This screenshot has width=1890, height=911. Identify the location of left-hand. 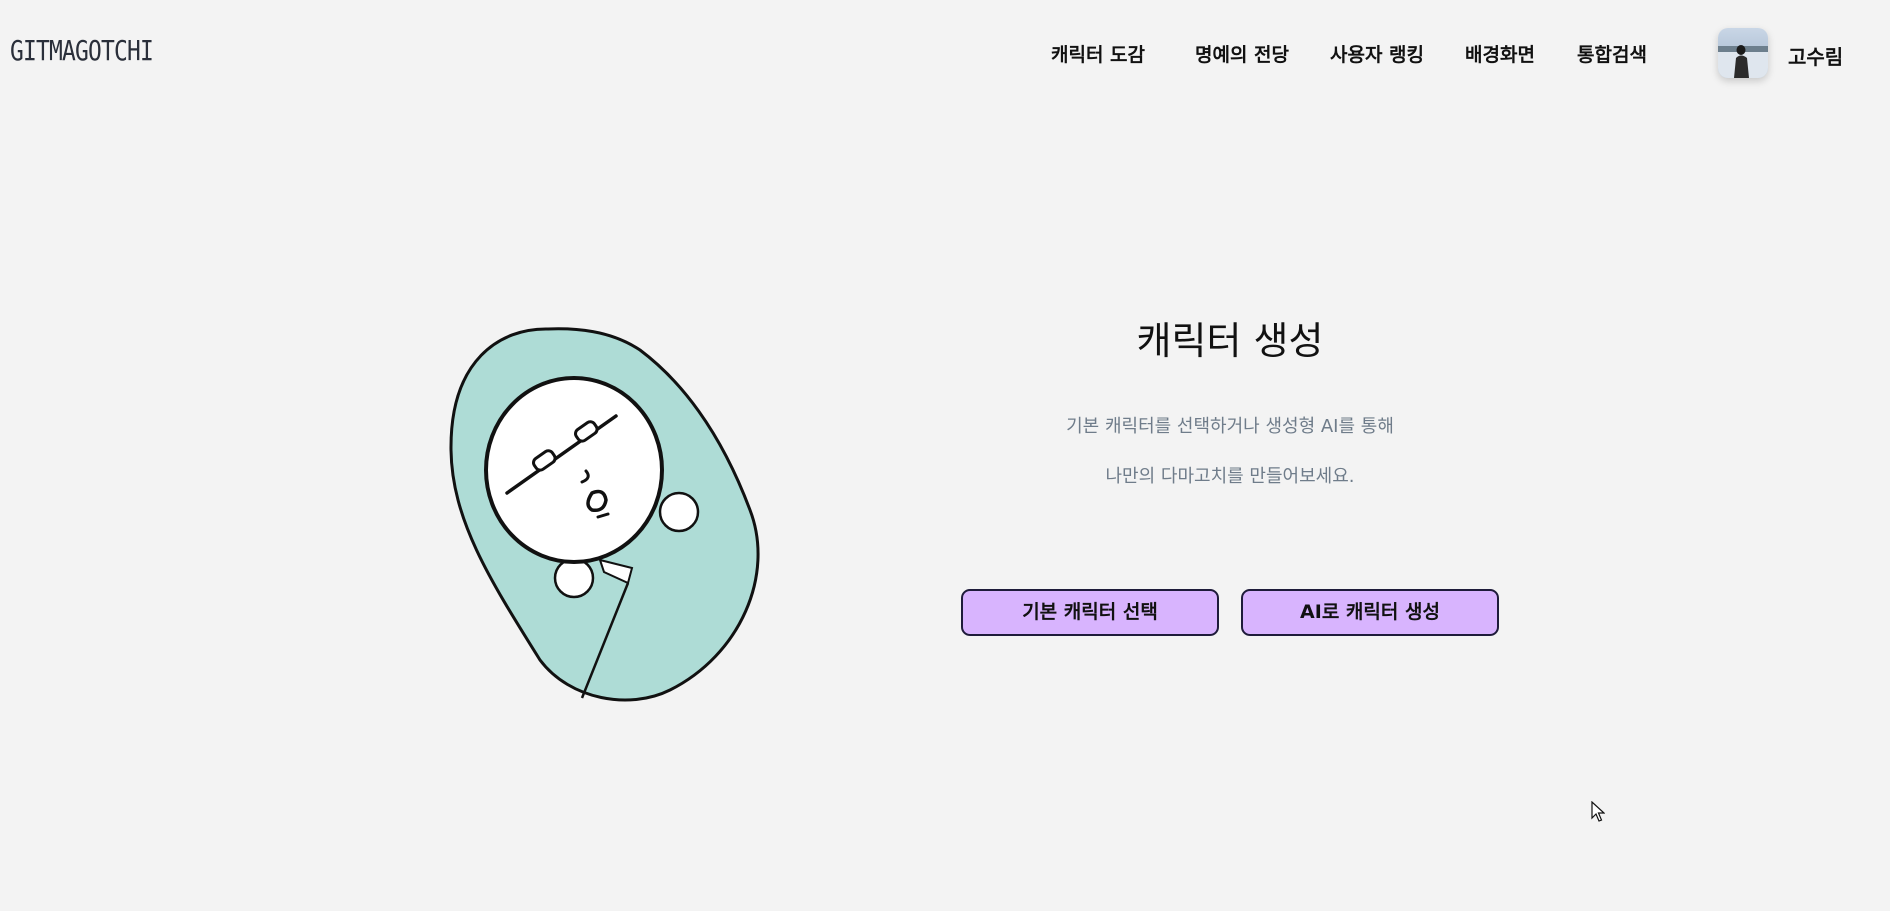
(574, 578).